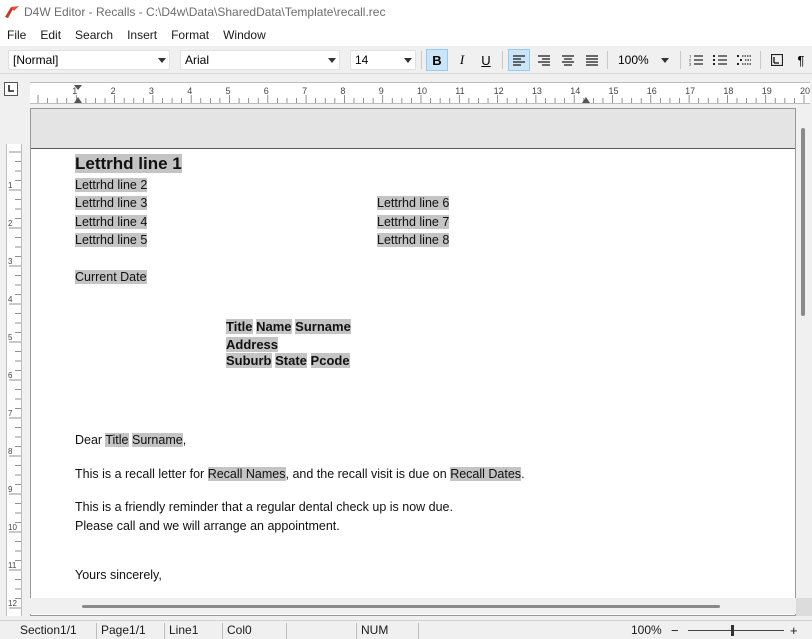  I want to click on vertical-scroll-thumb, so click(803, 222).